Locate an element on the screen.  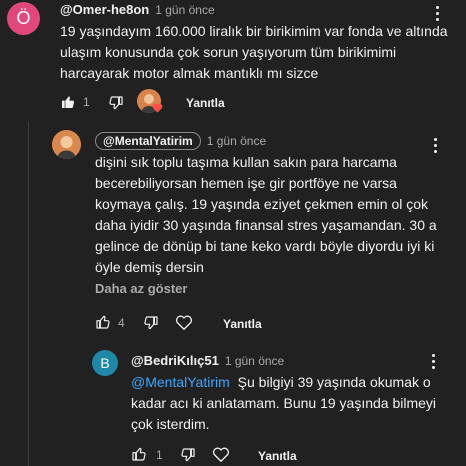
thread-line is located at coordinates (28, 294).